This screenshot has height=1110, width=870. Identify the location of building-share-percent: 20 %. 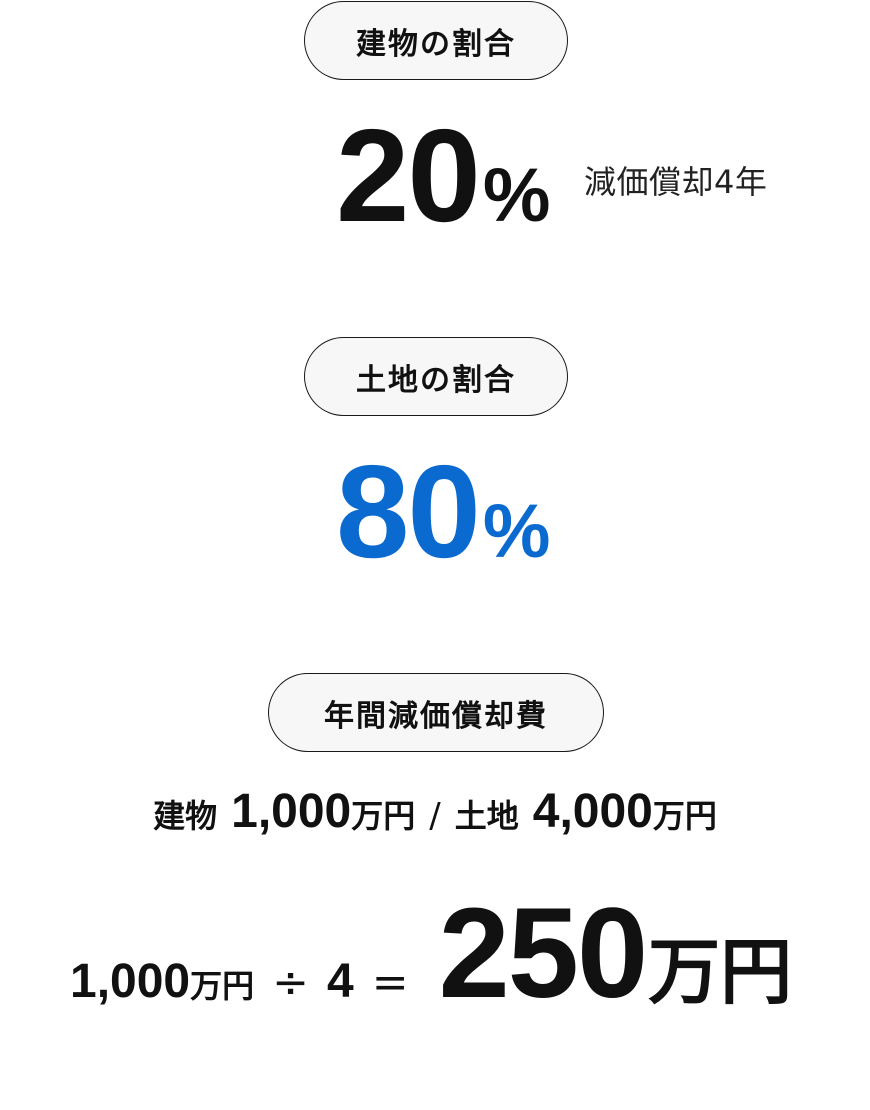
(443, 176).